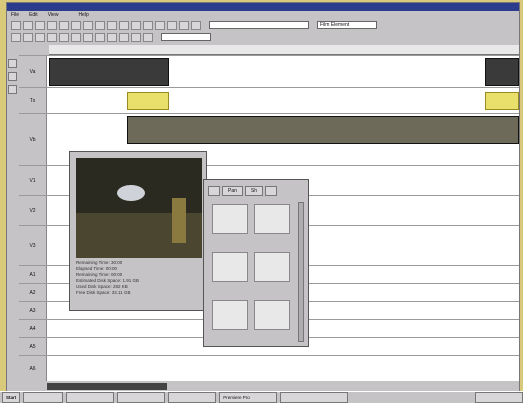  What do you see at coordinates (33, 328) in the screenshot?
I see `track-label: A4` at bounding box center [33, 328].